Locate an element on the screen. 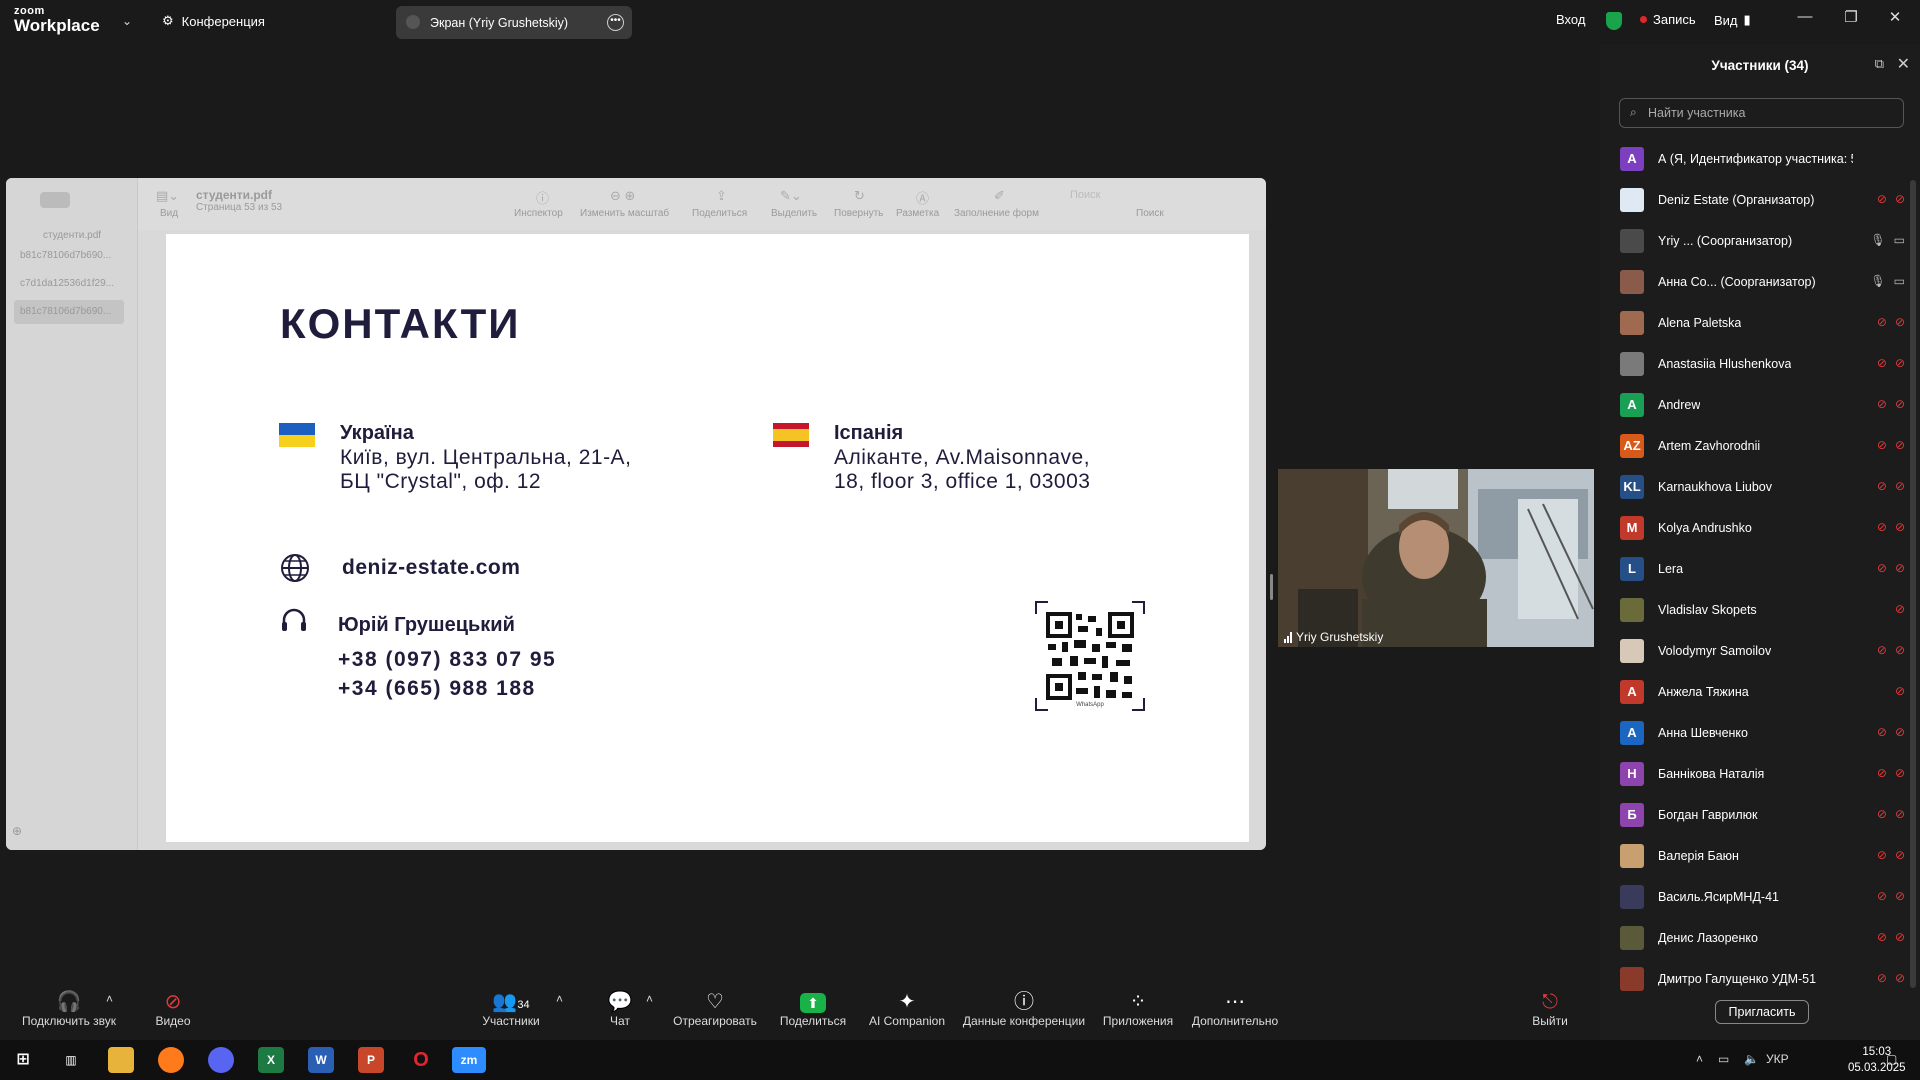  invite-button: Пригласить is located at coordinates (1762, 1012).